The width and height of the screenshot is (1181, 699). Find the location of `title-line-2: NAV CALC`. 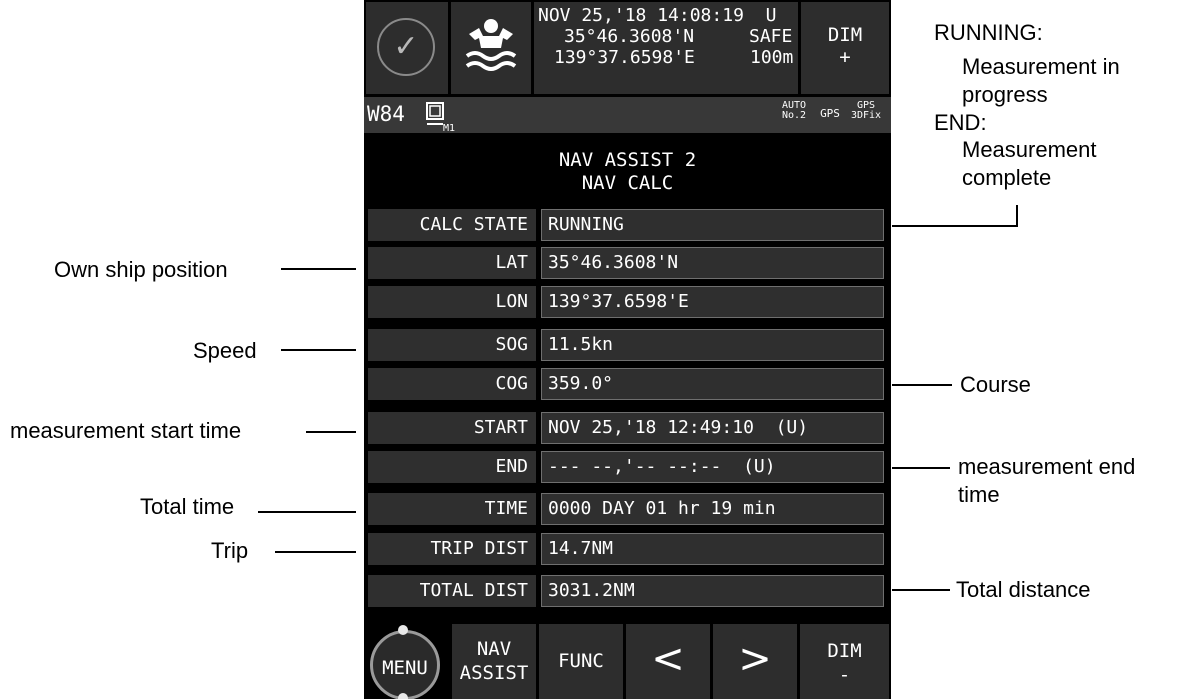

title-line-2: NAV CALC is located at coordinates (627, 183).